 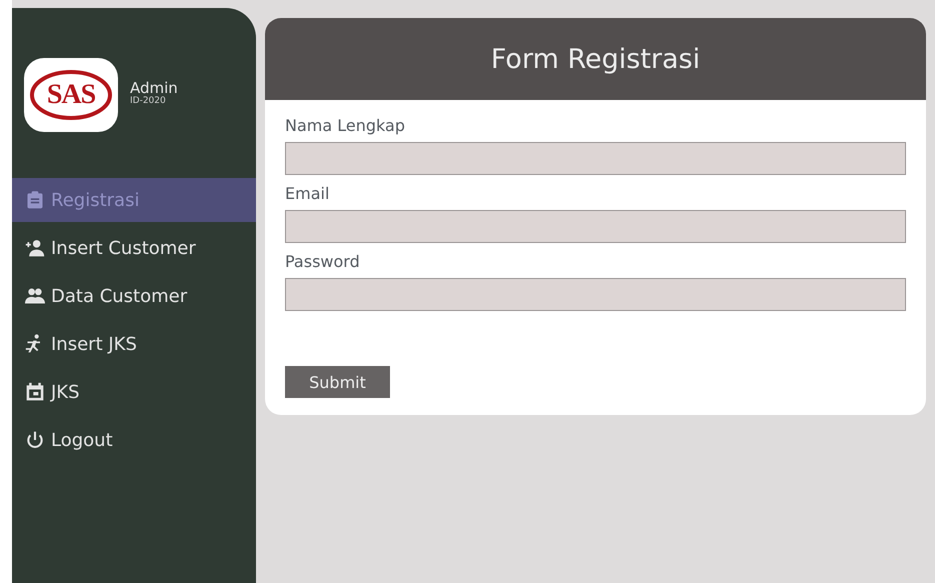 What do you see at coordinates (154, 88) in the screenshot?
I see `user-name: Admin` at bounding box center [154, 88].